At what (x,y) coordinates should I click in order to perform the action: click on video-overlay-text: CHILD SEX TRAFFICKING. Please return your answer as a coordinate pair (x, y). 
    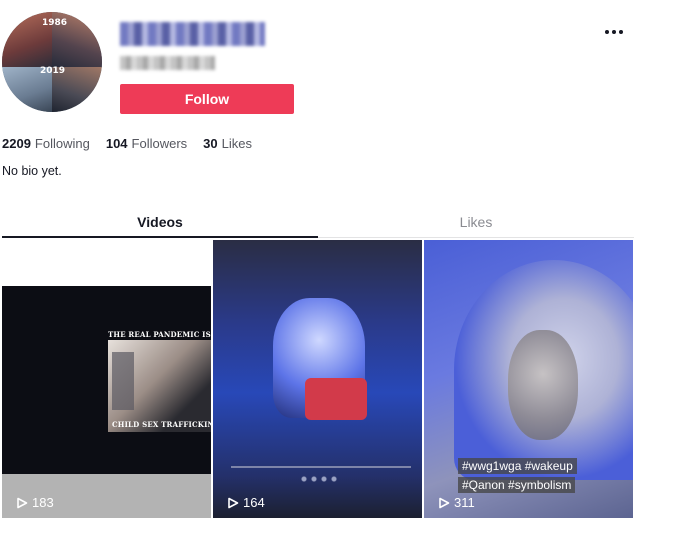
    Looking at the image, I should click on (161, 424).